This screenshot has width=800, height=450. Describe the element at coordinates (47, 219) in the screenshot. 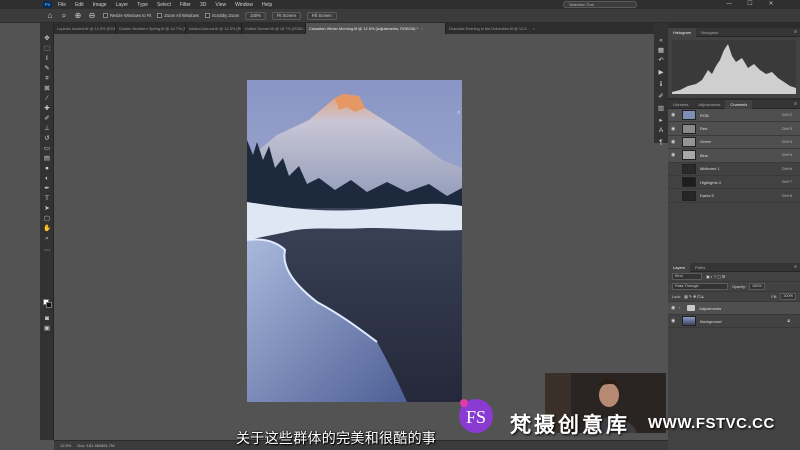

I see `rectangle-tool-icon: ▢` at that location.